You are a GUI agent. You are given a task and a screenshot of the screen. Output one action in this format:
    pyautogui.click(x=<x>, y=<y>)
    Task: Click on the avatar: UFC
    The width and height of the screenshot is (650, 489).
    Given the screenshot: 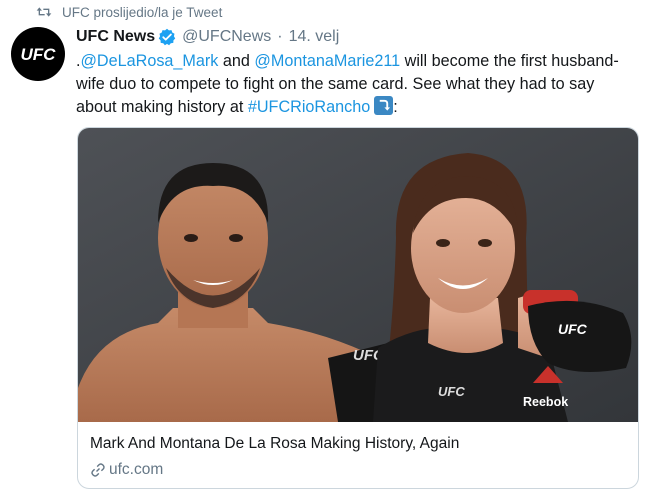 What is the action you would take?
    pyautogui.click(x=38, y=54)
    